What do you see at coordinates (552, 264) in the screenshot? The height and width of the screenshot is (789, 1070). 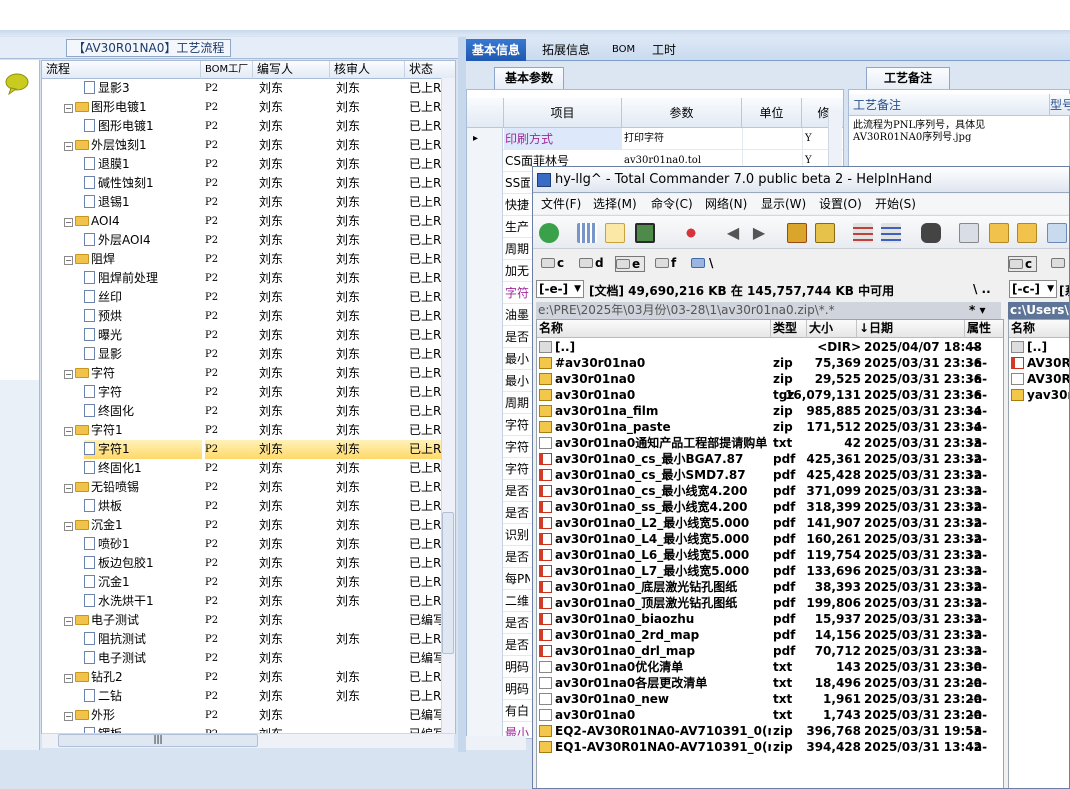 I see `drive-c-button: c` at bounding box center [552, 264].